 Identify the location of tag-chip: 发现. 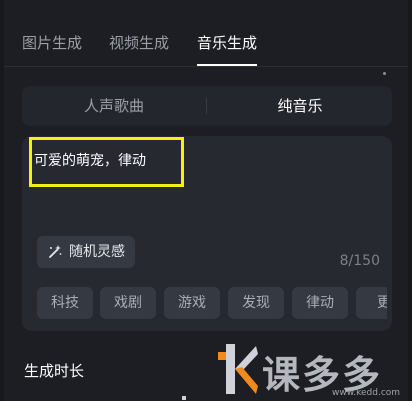
(256, 303).